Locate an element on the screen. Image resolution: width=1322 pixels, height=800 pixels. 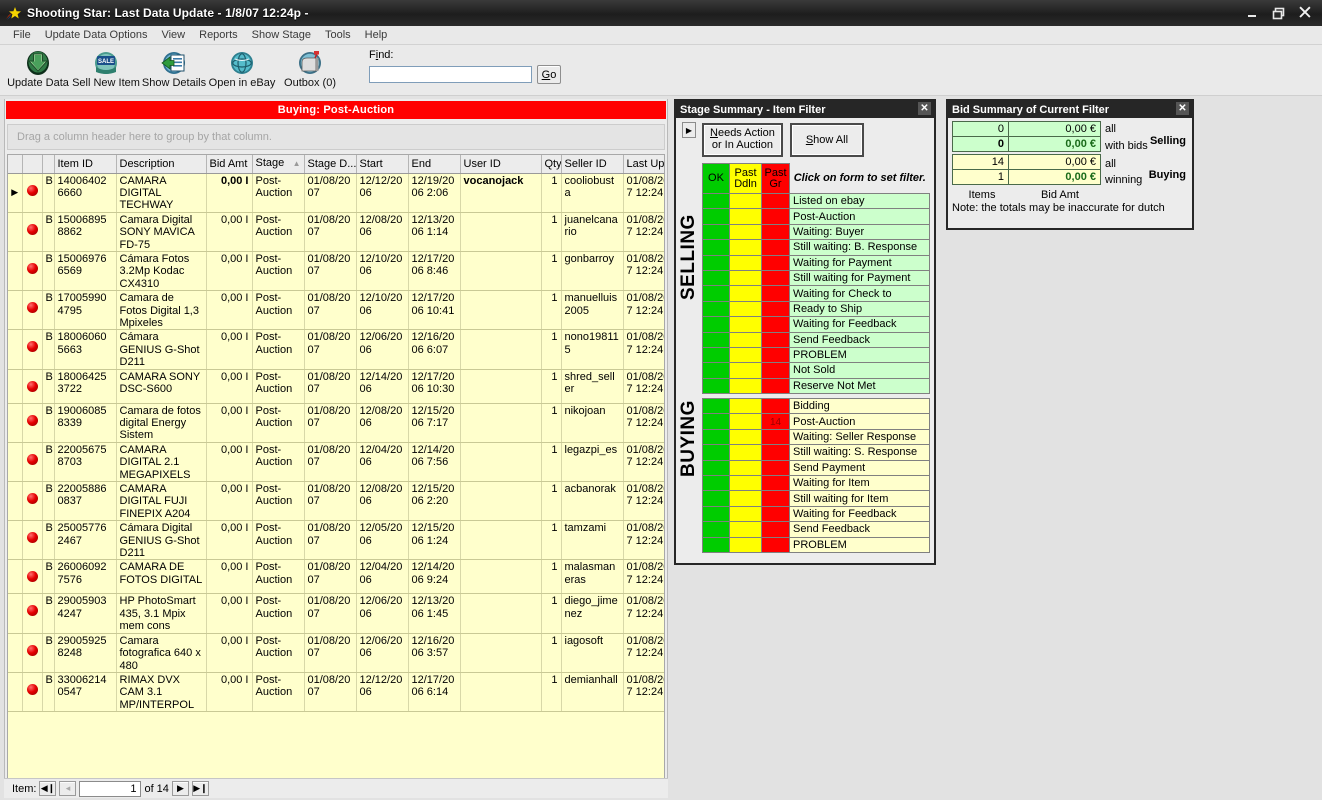
stage-row: 14 Post-Auction is located at coordinates (816, 421).